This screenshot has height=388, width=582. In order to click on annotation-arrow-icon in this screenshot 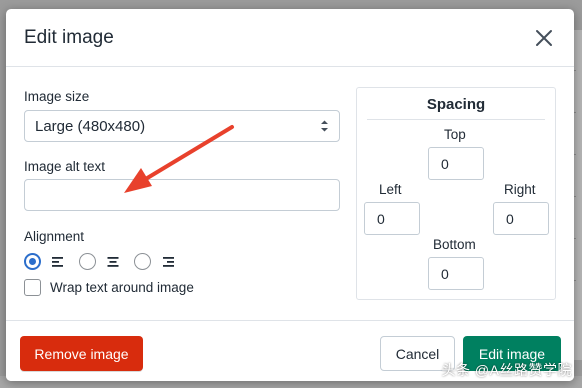, I will do `click(179, 159)`.